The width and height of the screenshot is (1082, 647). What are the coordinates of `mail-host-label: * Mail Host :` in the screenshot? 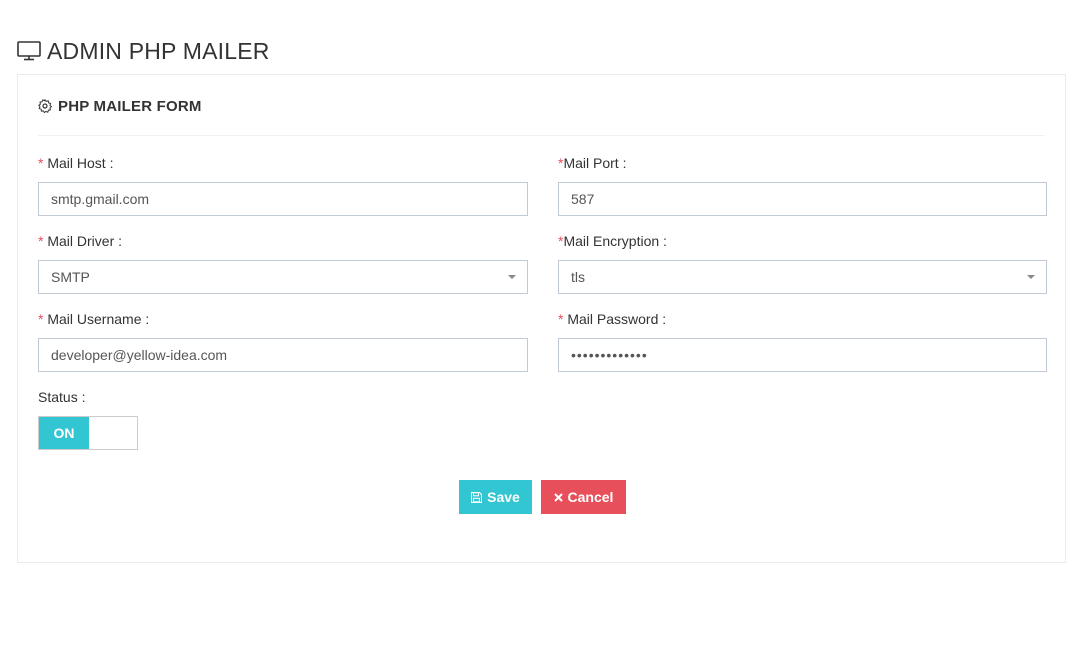 It's located at (75, 163).